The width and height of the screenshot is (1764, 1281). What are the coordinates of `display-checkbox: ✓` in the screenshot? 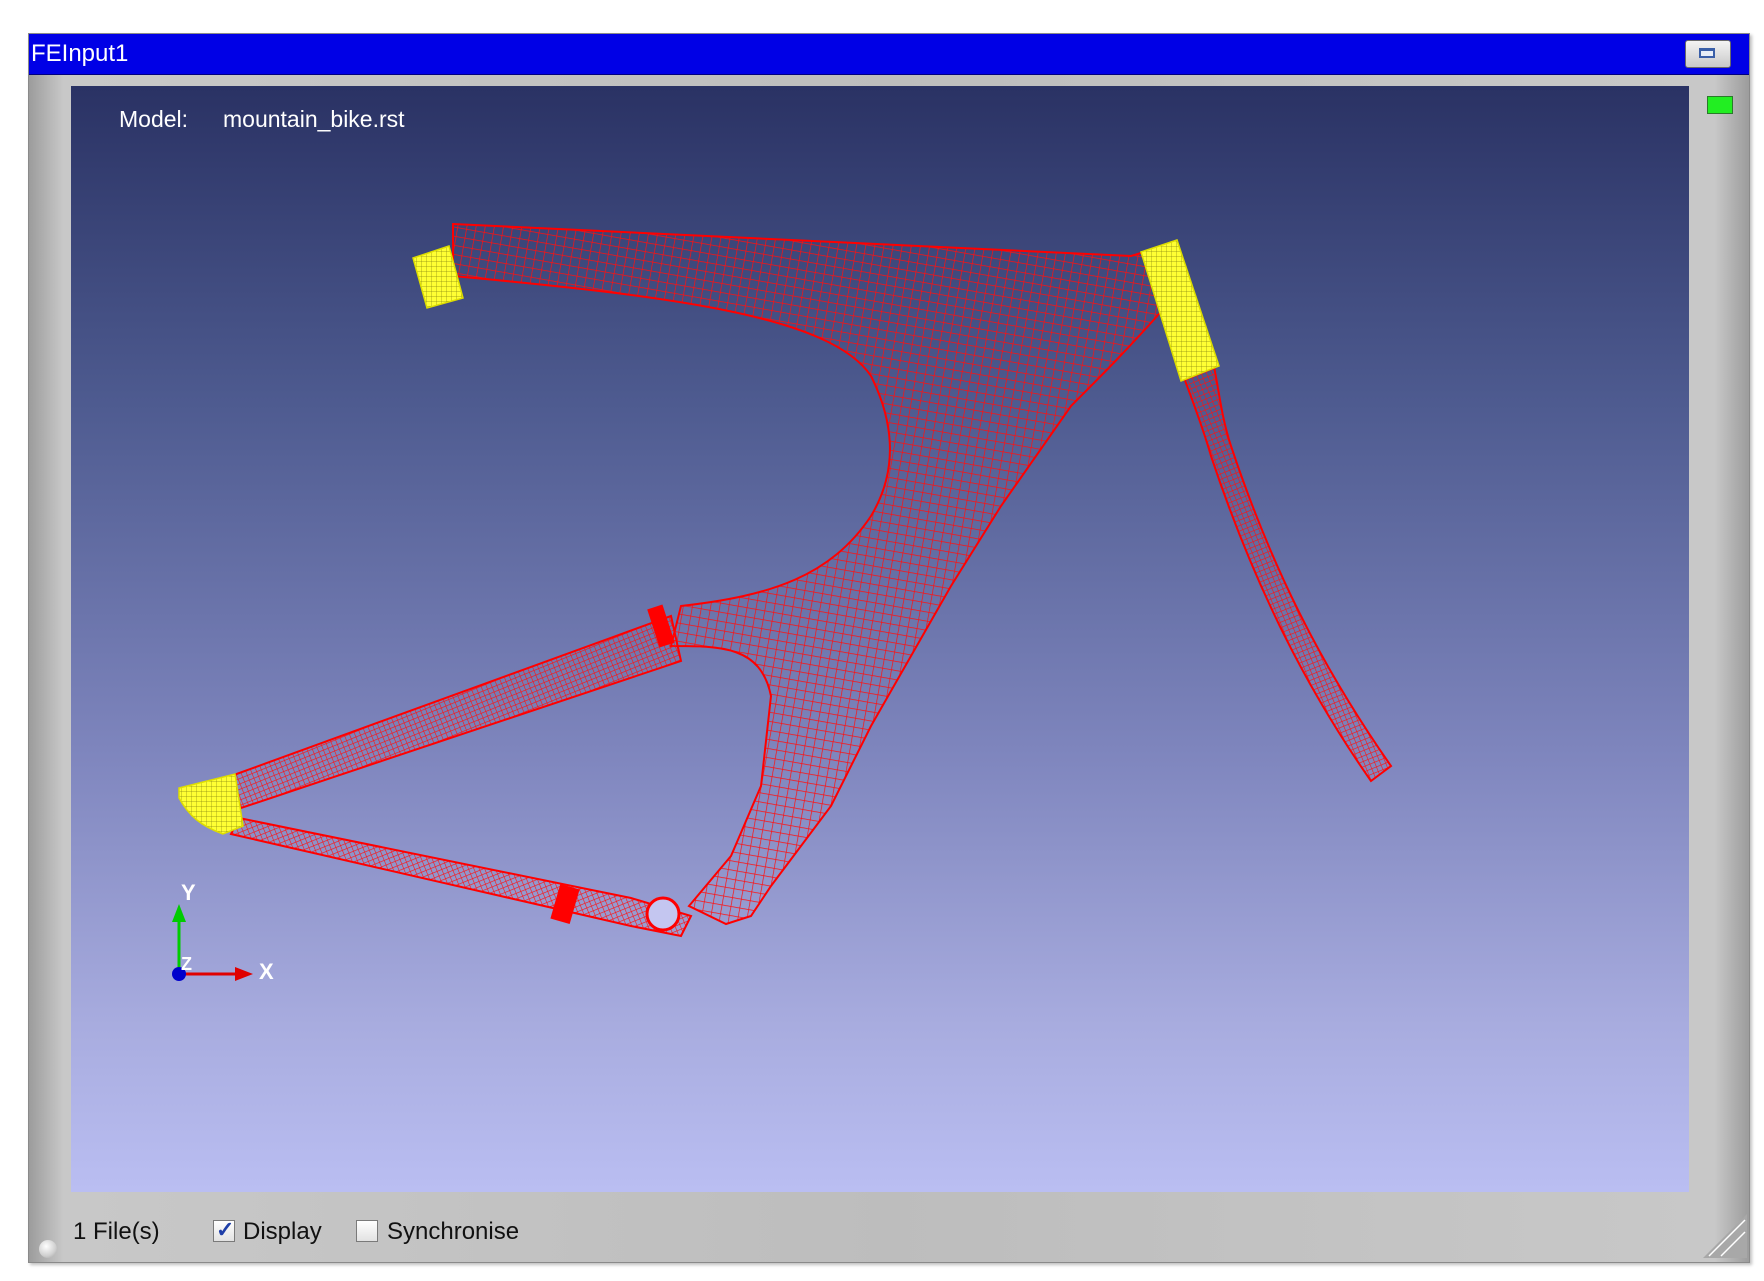 It's located at (224, 1229).